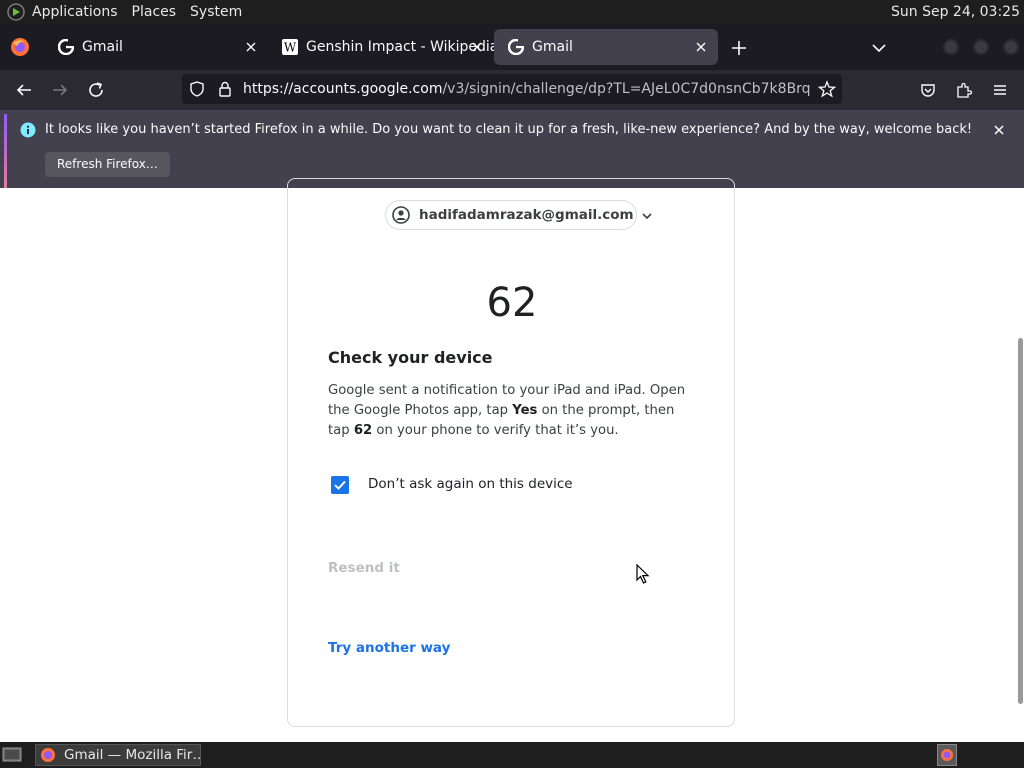  Describe the element at coordinates (48, 755) in the screenshot. I see `firefox-icon` at that location.